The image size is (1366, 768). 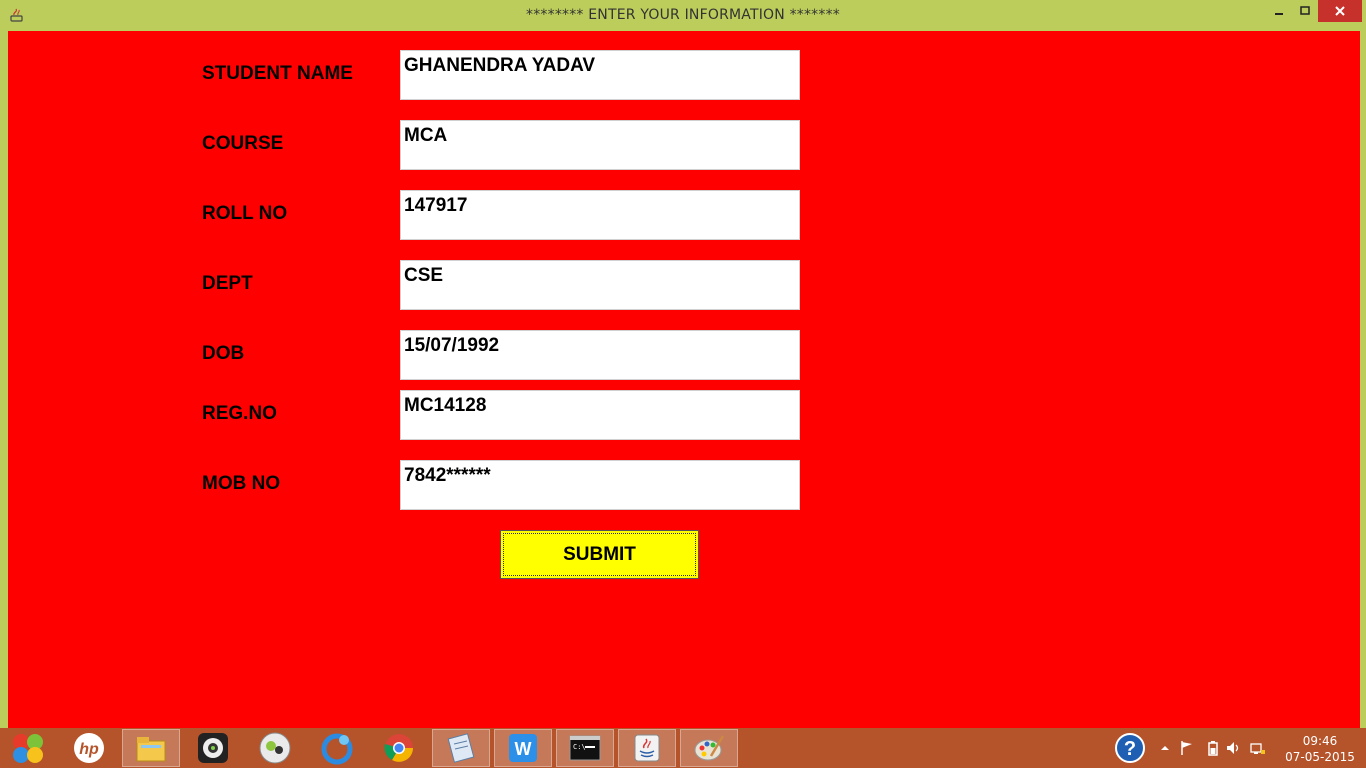 What do you see at coordinates (1213, 748) in the screenshot?
I see `battery-icon` at bounding box center [1213, 748].